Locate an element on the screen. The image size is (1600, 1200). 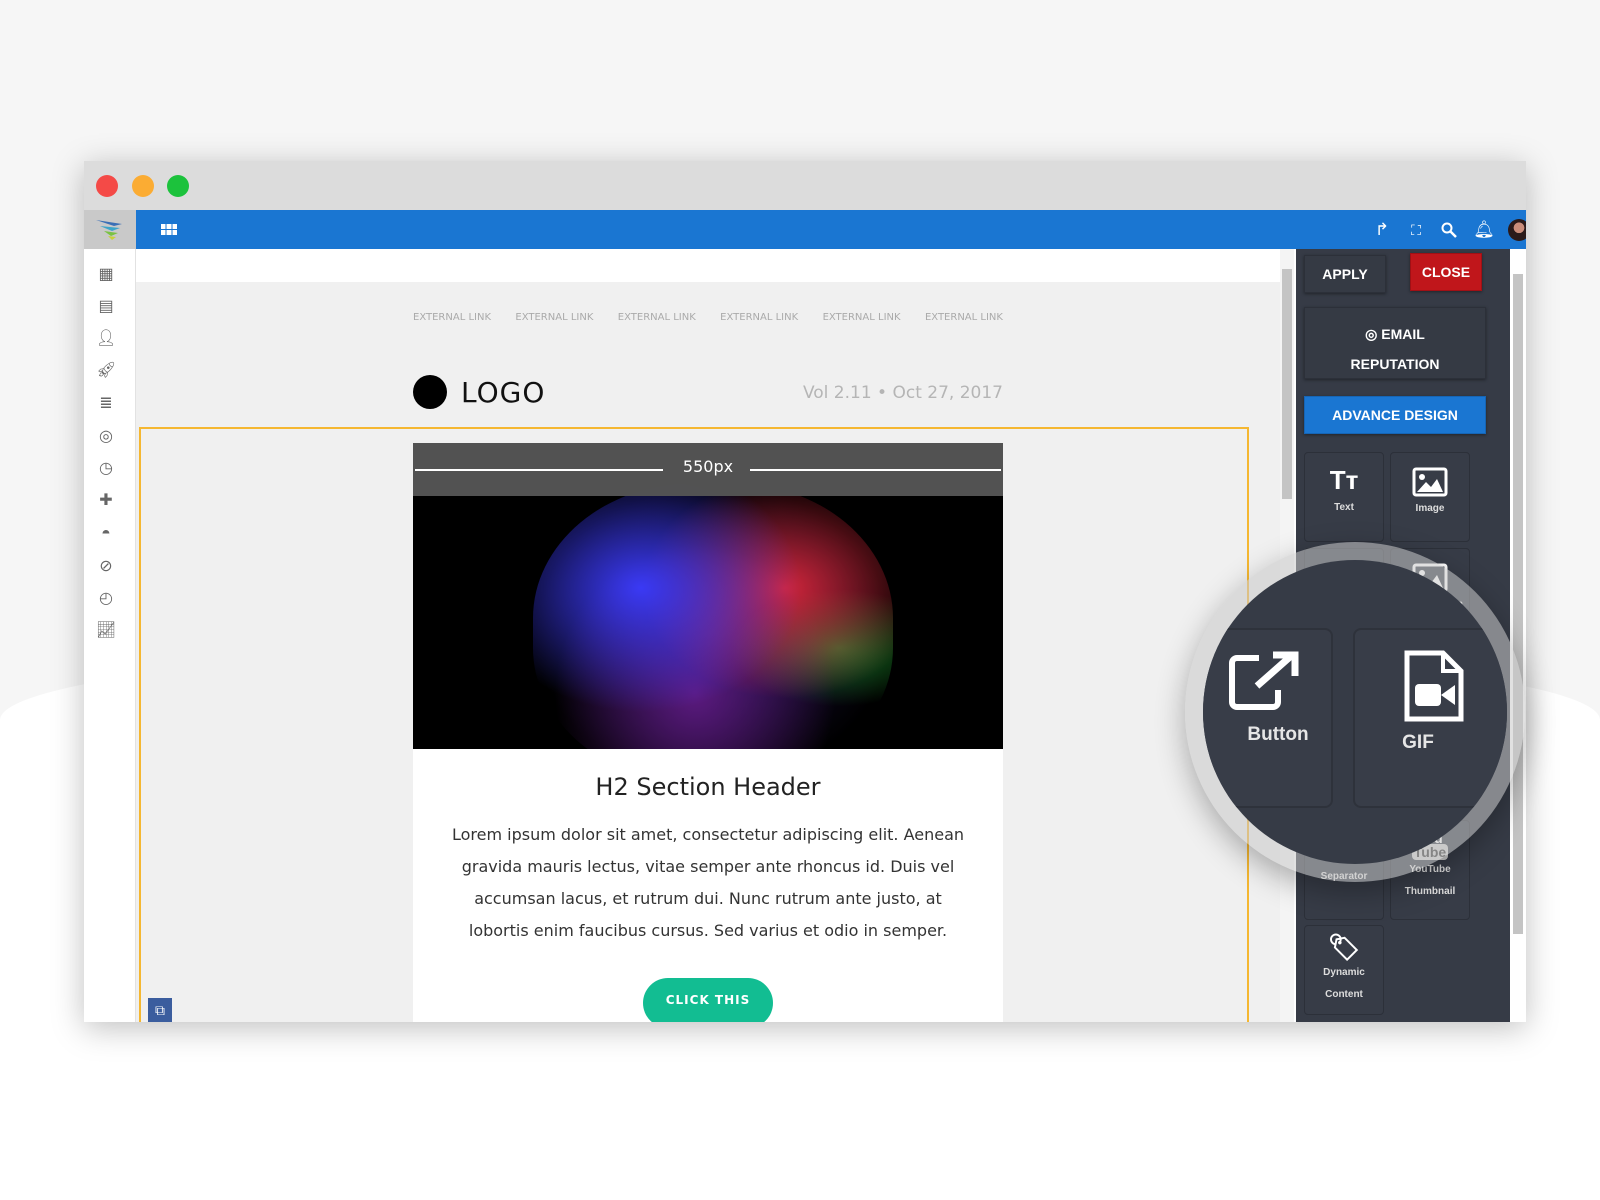
dashboard-icon: ▦ is located at coordinates (106, 275).